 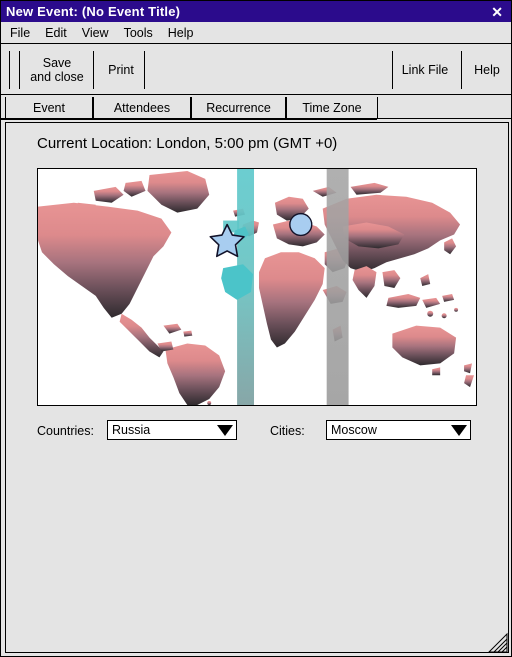 What do you see at coordinates (332, 107) in the screenshot?
I see `tab-time-zone: Time Zone` at bounding box center [332, 107].